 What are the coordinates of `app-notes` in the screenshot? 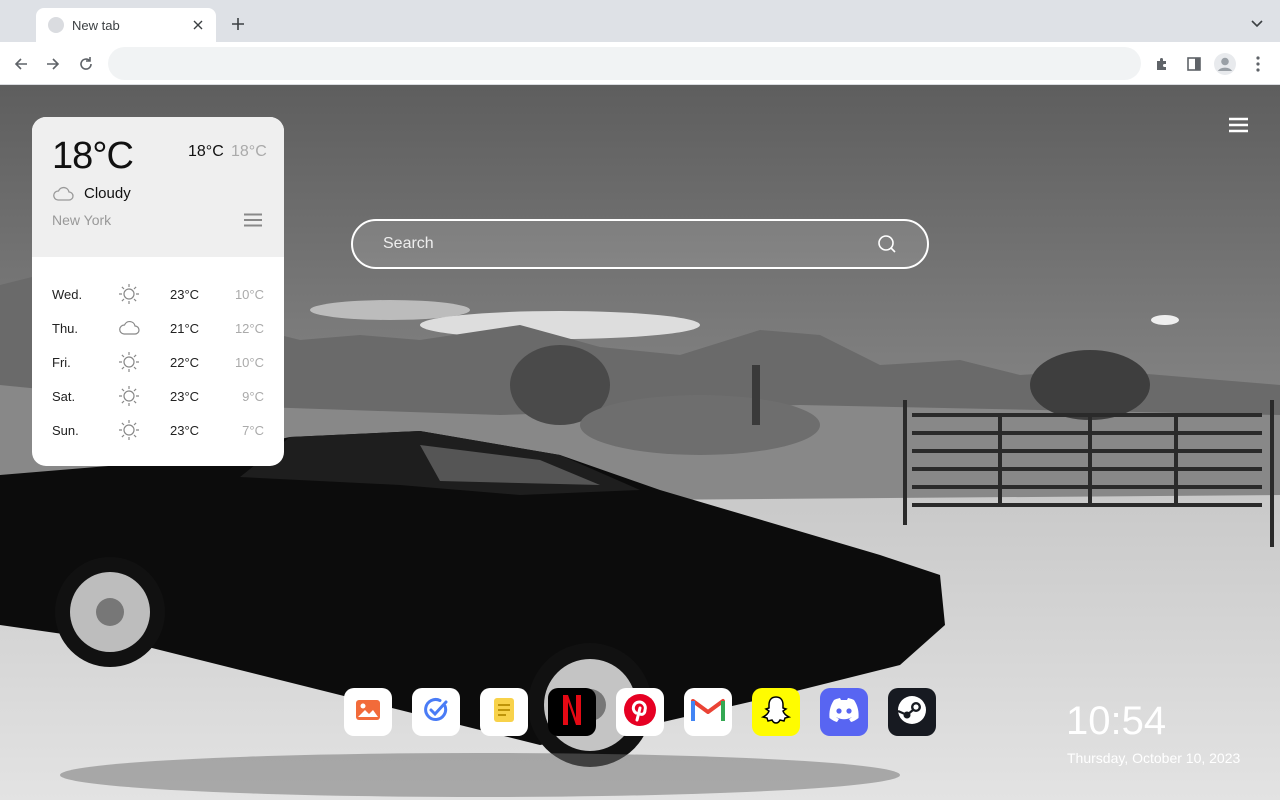 It's located at (504, 712).